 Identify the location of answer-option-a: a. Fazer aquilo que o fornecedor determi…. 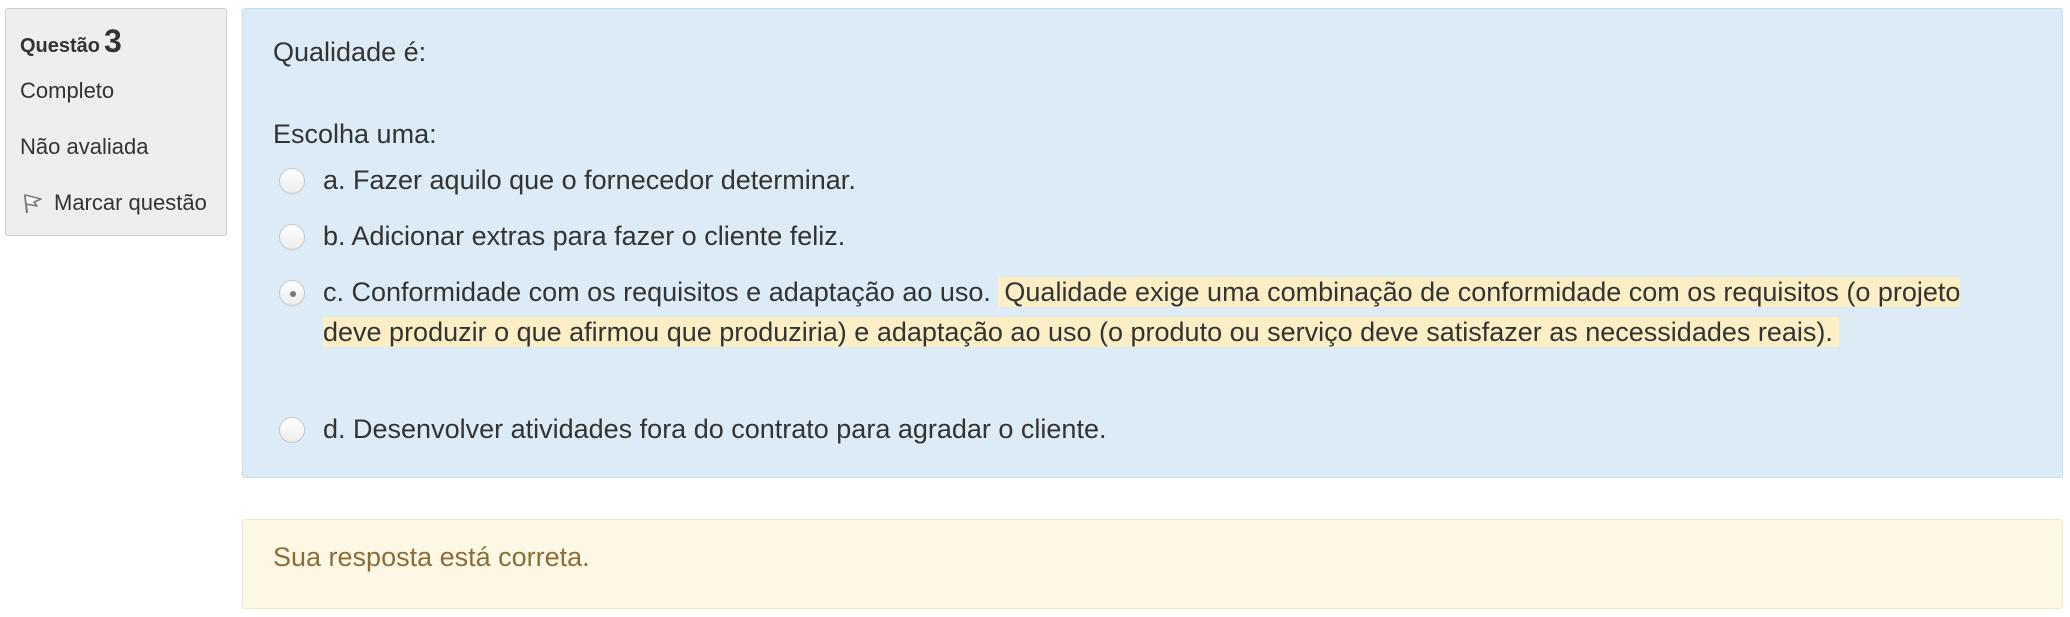
(1149, 180).